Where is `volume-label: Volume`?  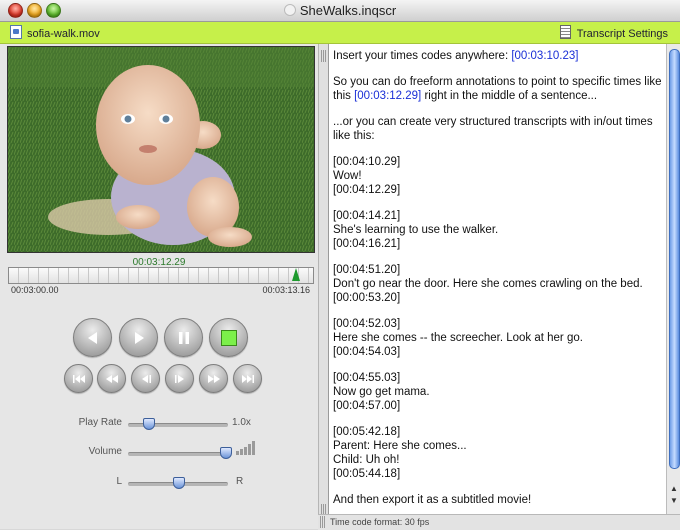
volume-label: Volume is located at coordinates (105, 451).